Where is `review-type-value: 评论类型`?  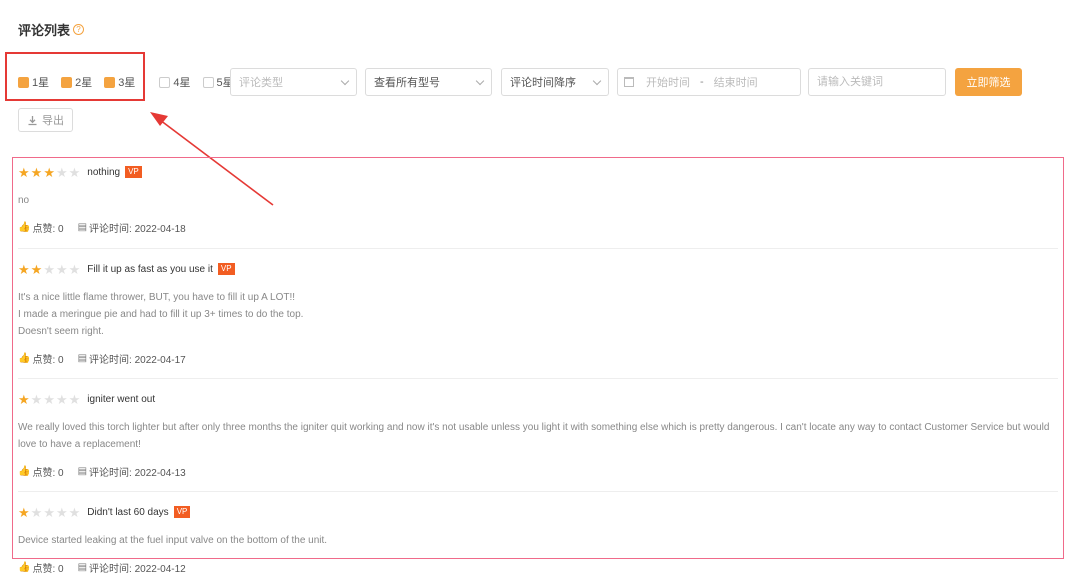 review-type-value: 评论类型 is located at coordinates (261, 83).